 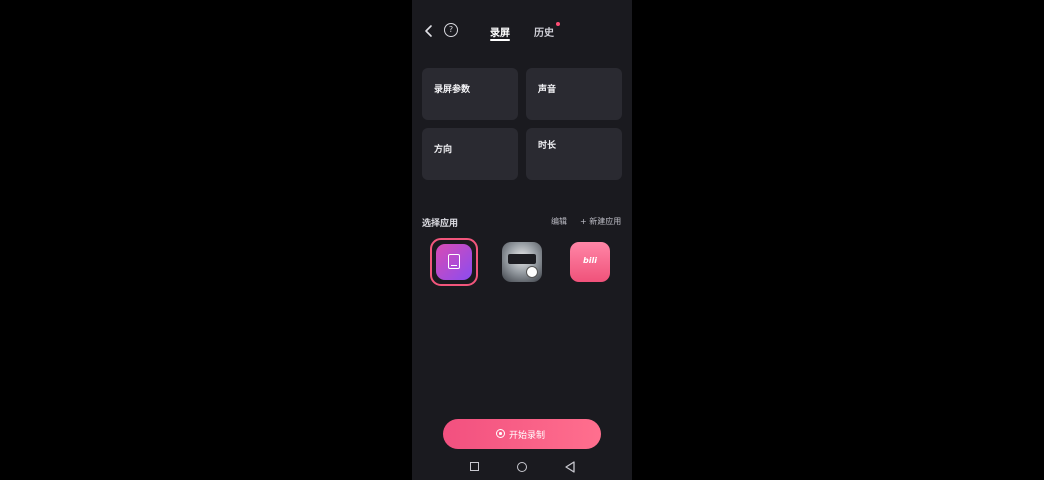 I want to click on card-title: 录屏参数, so click(x=452, y=90).